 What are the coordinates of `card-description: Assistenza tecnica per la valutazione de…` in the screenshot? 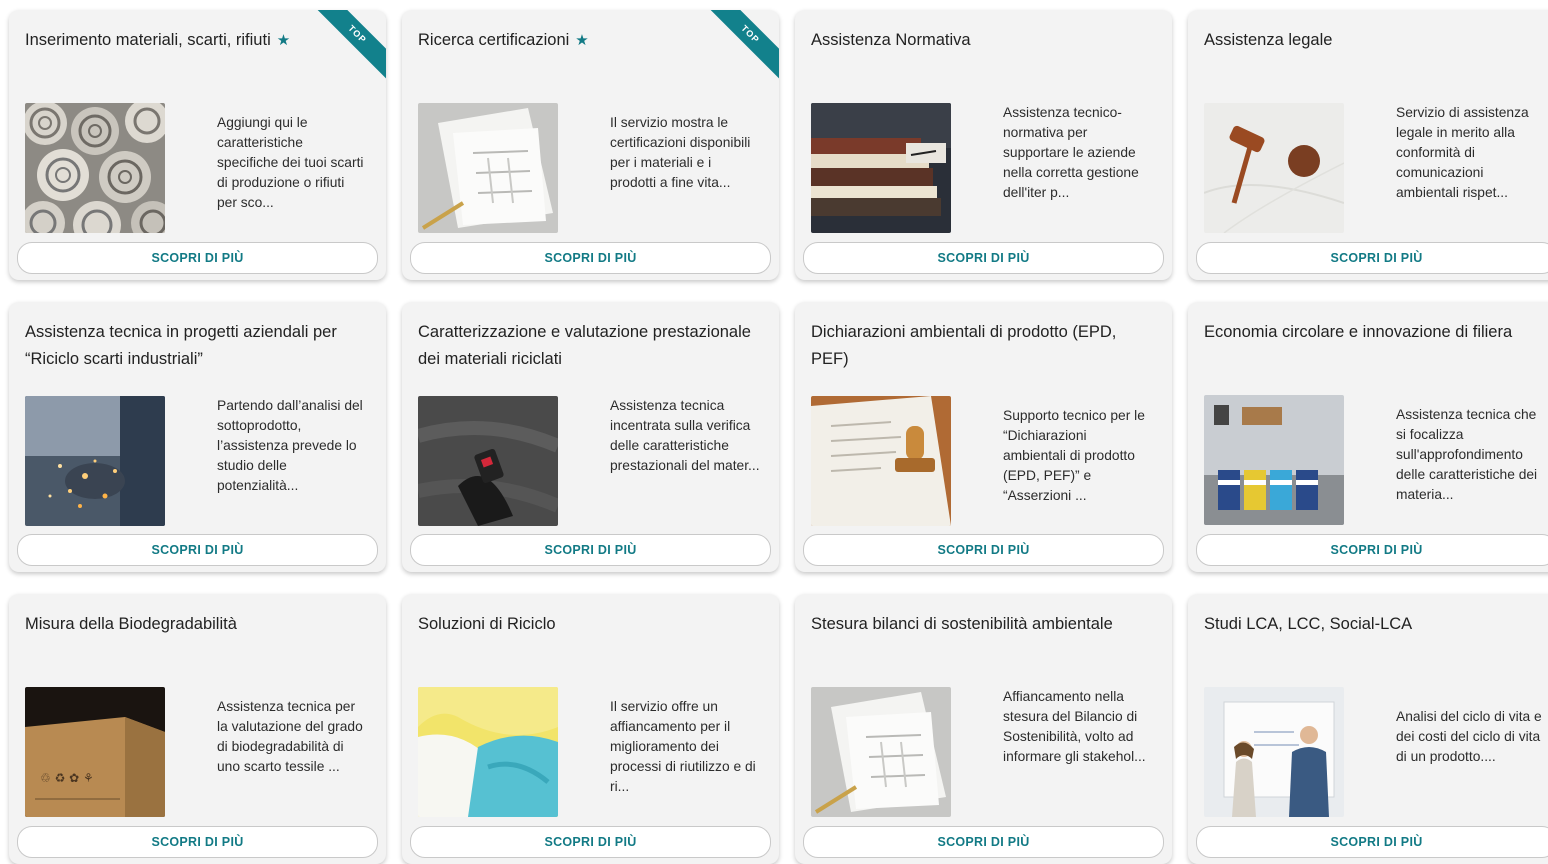 It's located at (290, 736).